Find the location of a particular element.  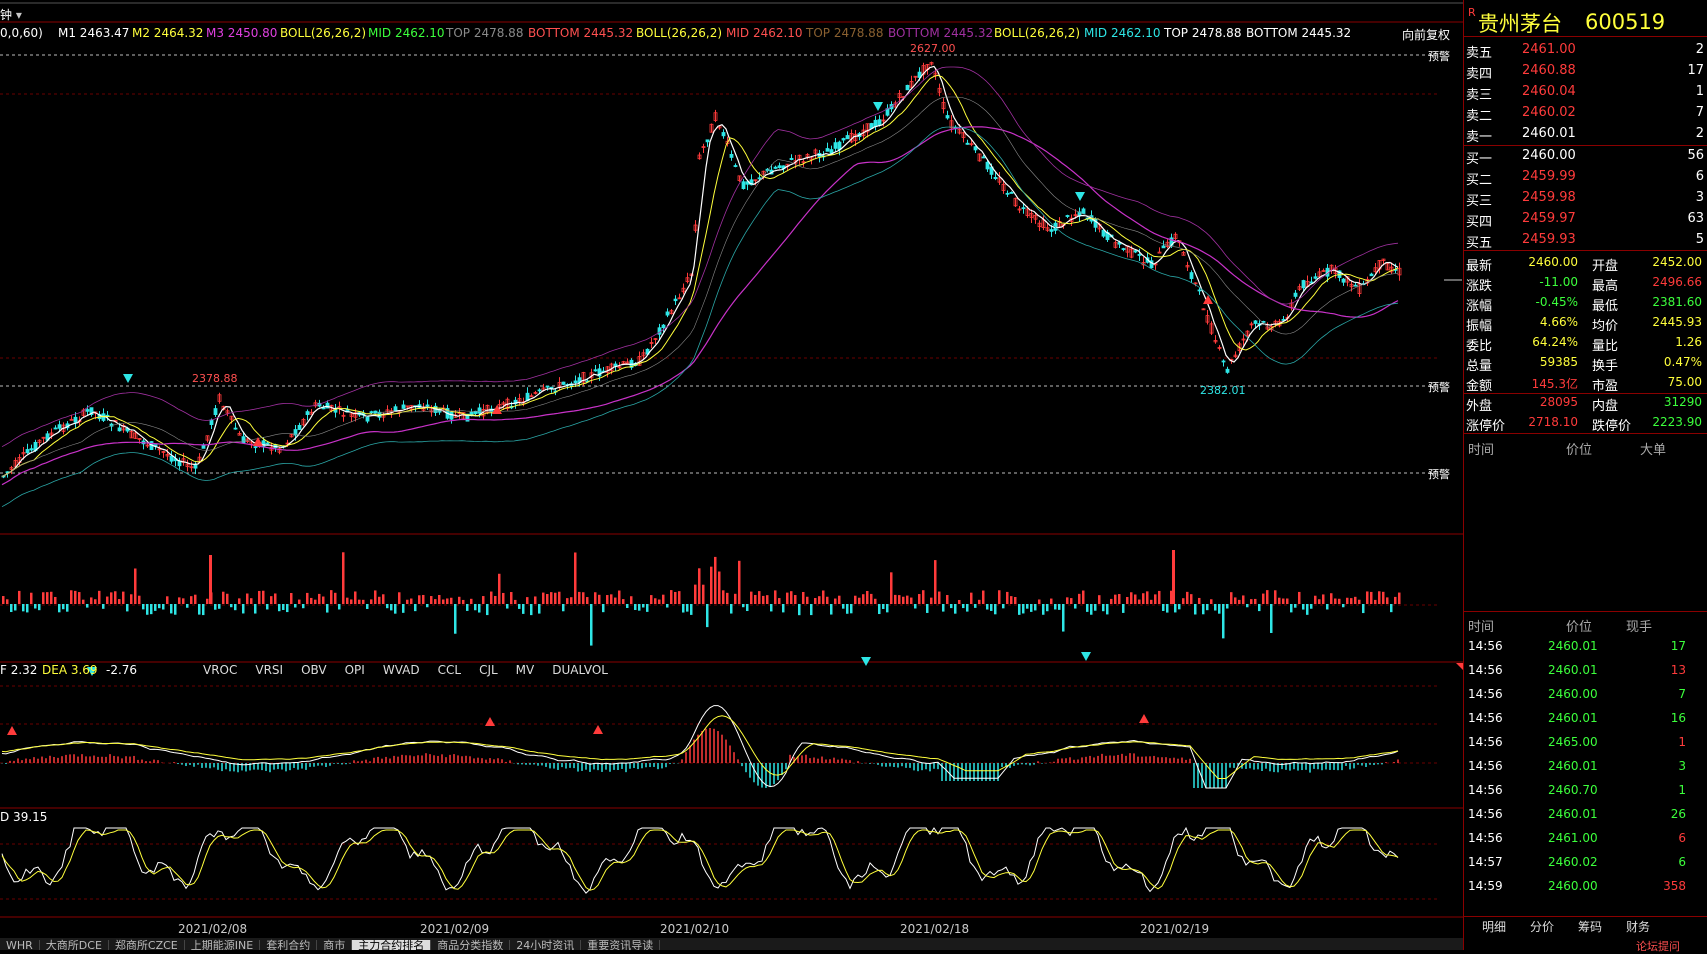

indicator-tab-ccl: CCL is located at coordinates (449, 670).